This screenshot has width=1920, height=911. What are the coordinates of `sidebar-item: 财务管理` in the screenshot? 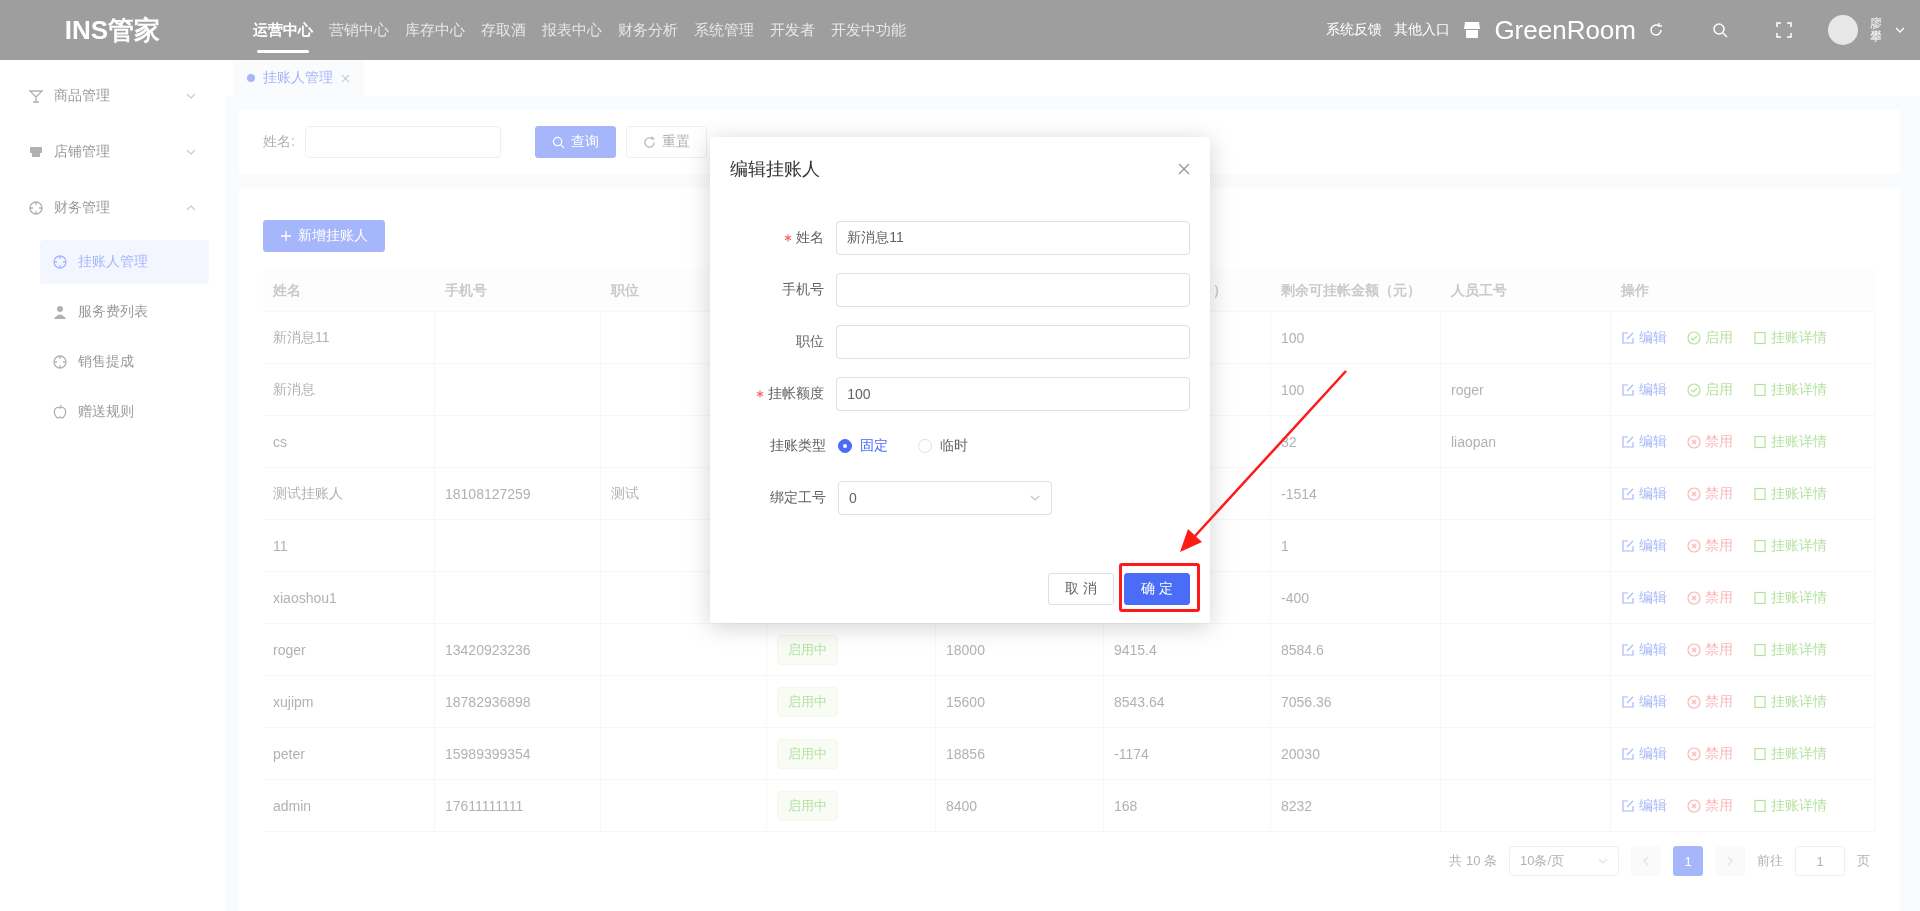 It's located at (112, 208).